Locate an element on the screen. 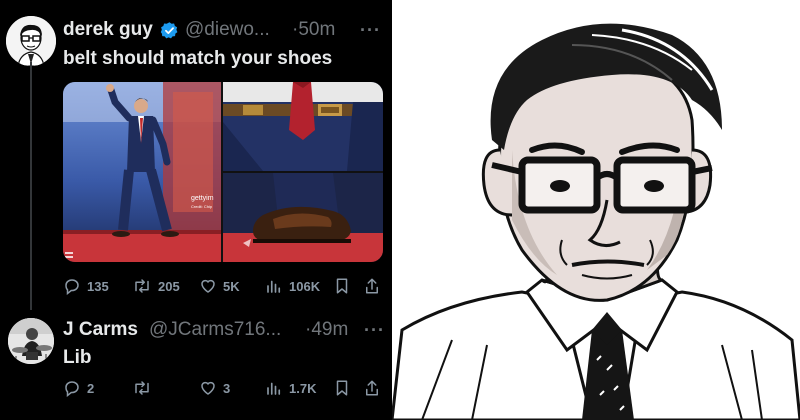 This screenshot has height=420, width=800. tweet-2-like-button: 3 is located at coordinates (214, 388).